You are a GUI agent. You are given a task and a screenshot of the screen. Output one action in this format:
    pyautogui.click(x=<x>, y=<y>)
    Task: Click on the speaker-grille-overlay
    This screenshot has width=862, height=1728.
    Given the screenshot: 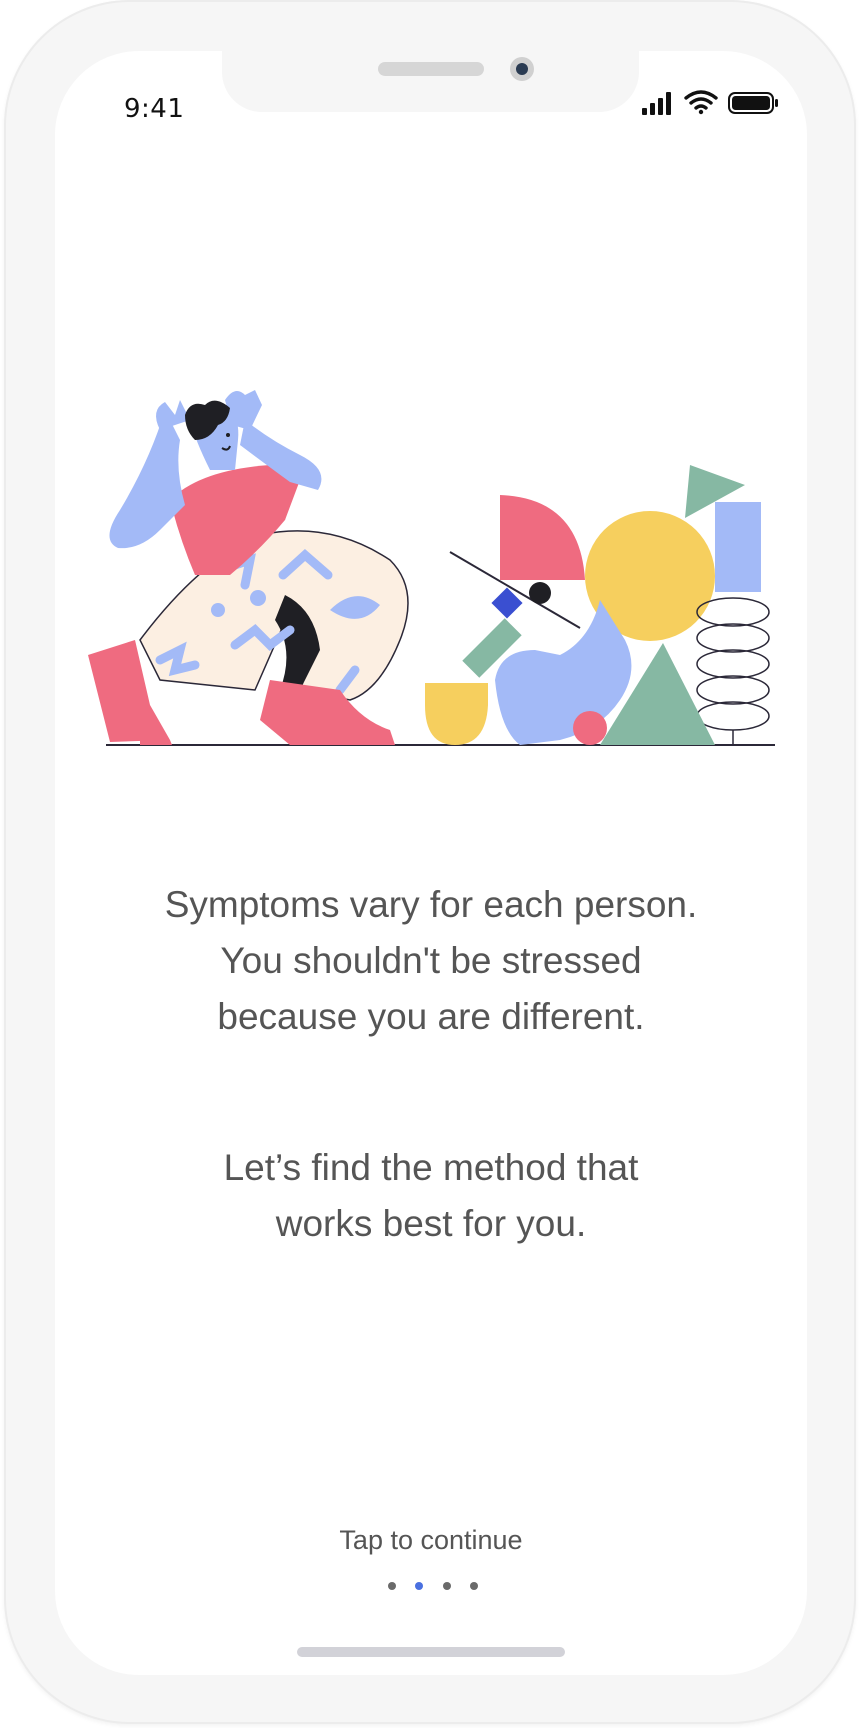 What is the action you would take?
    pyautogui.click(x=431, y=69)
    